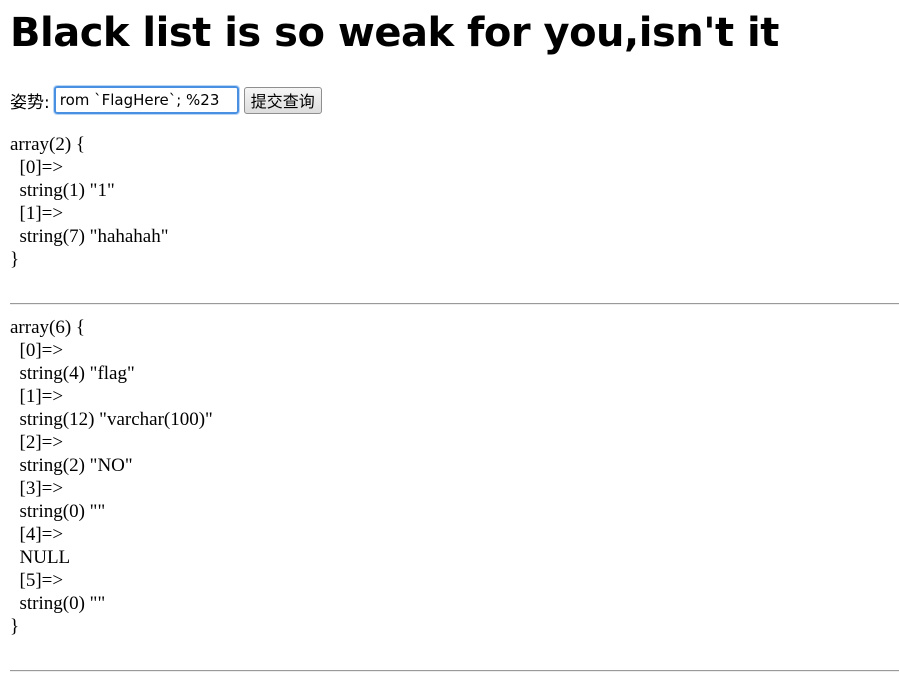 The height and width of the screenshot is (684, 899). I want to click on query-label: 姿势:, so click(30, 102).